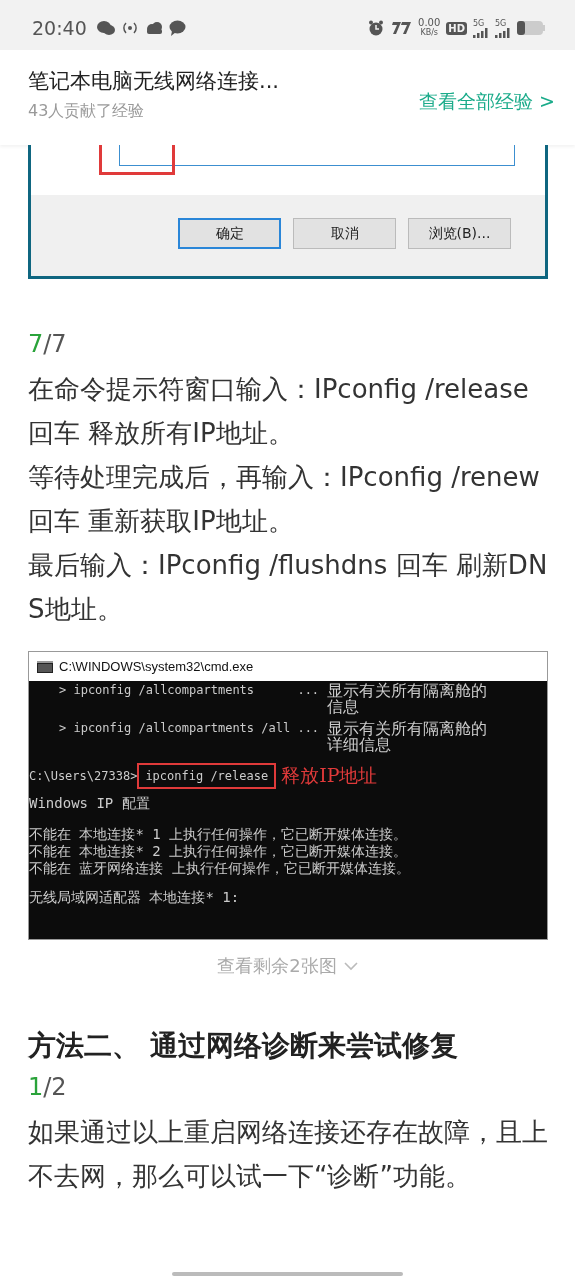 Image resolution: width=575 pixels, height=1280 pixels. What do you see at coordinates (219, 834) in the screenshot?
I see `console-line: 不能在 本地连接* 1 上执行任何操作，它已断开媒体连接。` at bounding box center [219, 834].